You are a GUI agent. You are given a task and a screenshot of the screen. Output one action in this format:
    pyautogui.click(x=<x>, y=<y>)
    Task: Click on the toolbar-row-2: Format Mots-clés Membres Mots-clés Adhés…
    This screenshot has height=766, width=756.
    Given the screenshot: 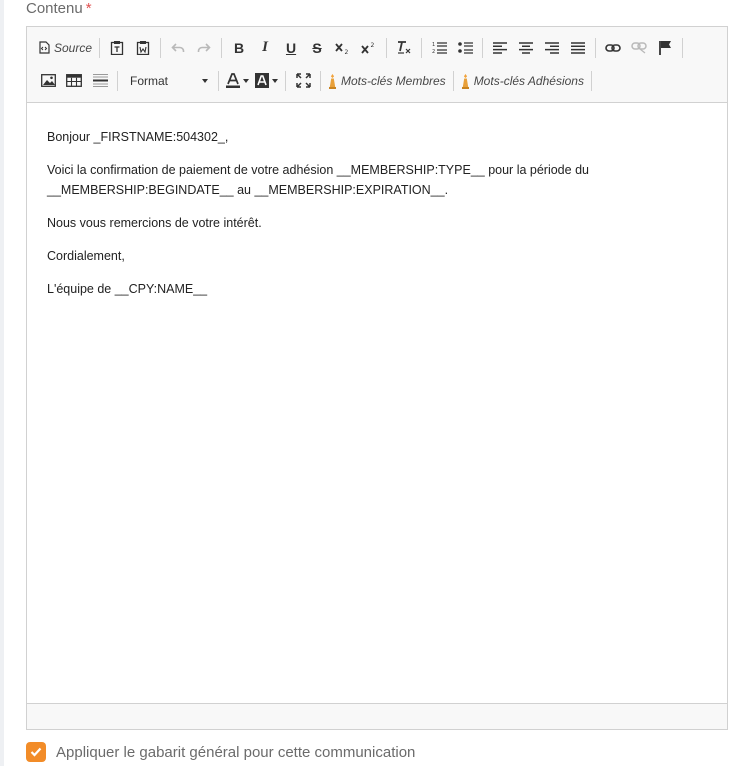 What is the action you would take?
    pyautogui.click(x=378, y=80)
    